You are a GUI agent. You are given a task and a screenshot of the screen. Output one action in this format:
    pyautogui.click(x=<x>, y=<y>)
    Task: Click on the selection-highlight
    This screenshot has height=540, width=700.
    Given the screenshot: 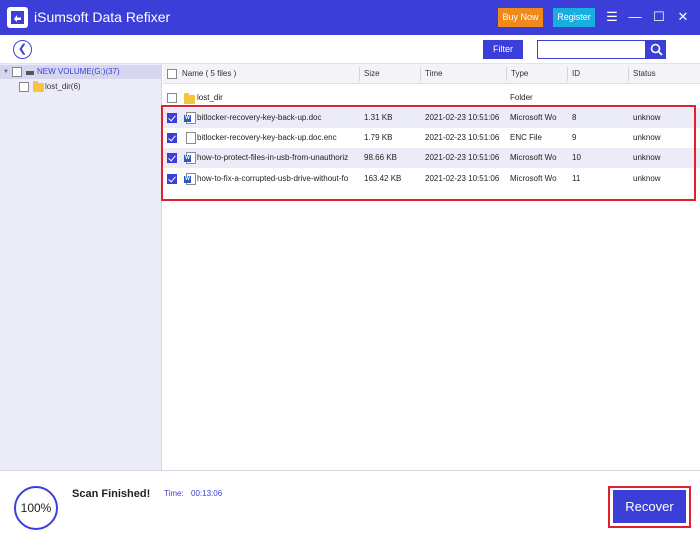 What is the action you would take?
    pyautogui.click(x=428, y=153)
    